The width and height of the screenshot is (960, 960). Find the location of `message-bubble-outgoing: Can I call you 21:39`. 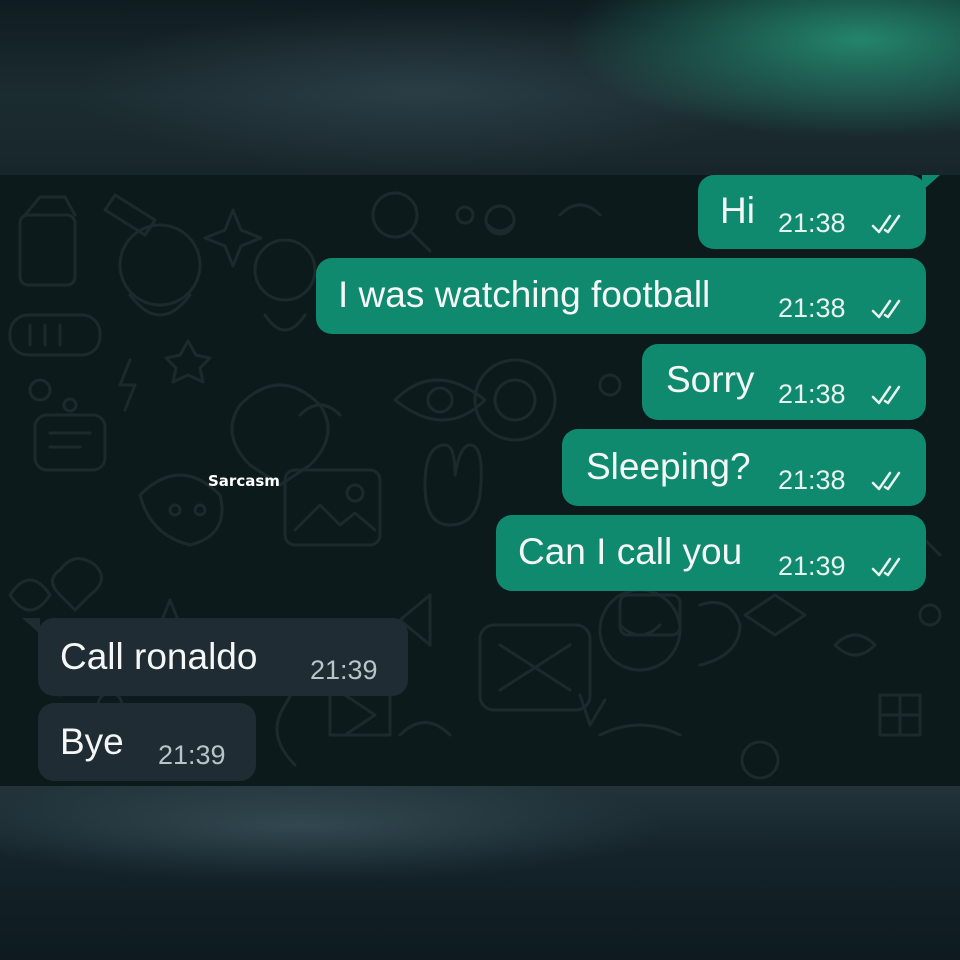

message-bubble-outgoing: Can I call you 21:39 is located at coordinates (711, 553).